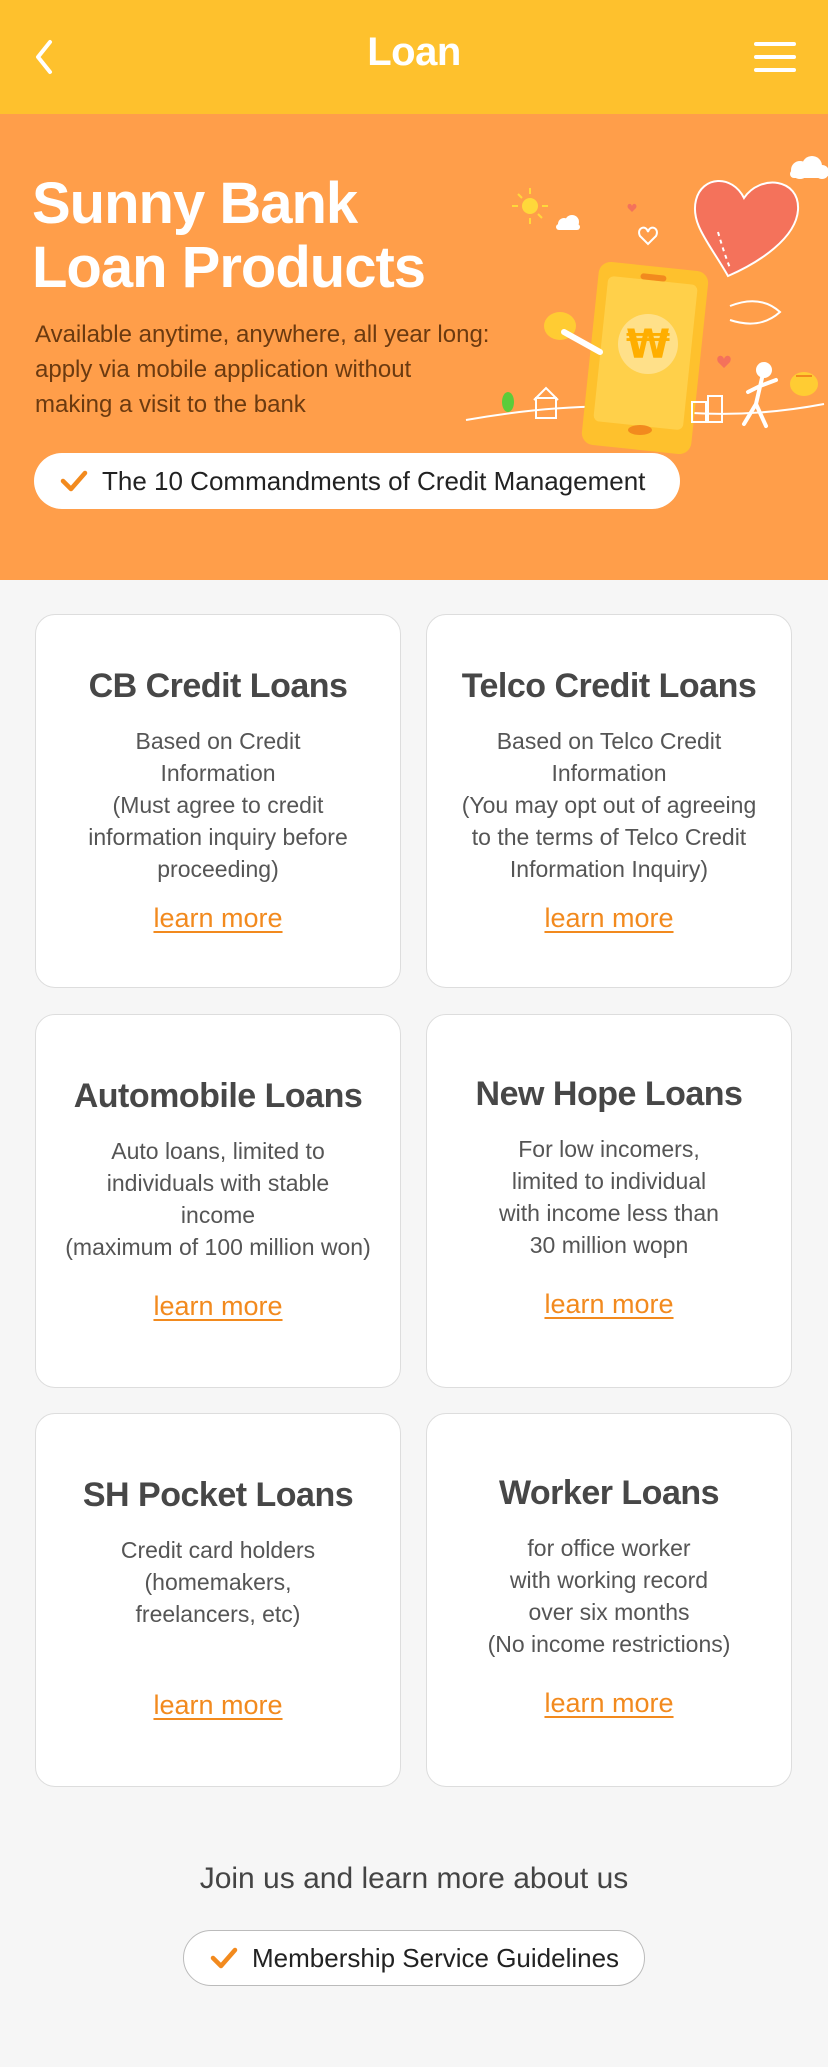  What do you see at coordinates (609, 686) in the screenshot?
I see `card-title: Telco Credit Loans` at bounding box center [609, 686].